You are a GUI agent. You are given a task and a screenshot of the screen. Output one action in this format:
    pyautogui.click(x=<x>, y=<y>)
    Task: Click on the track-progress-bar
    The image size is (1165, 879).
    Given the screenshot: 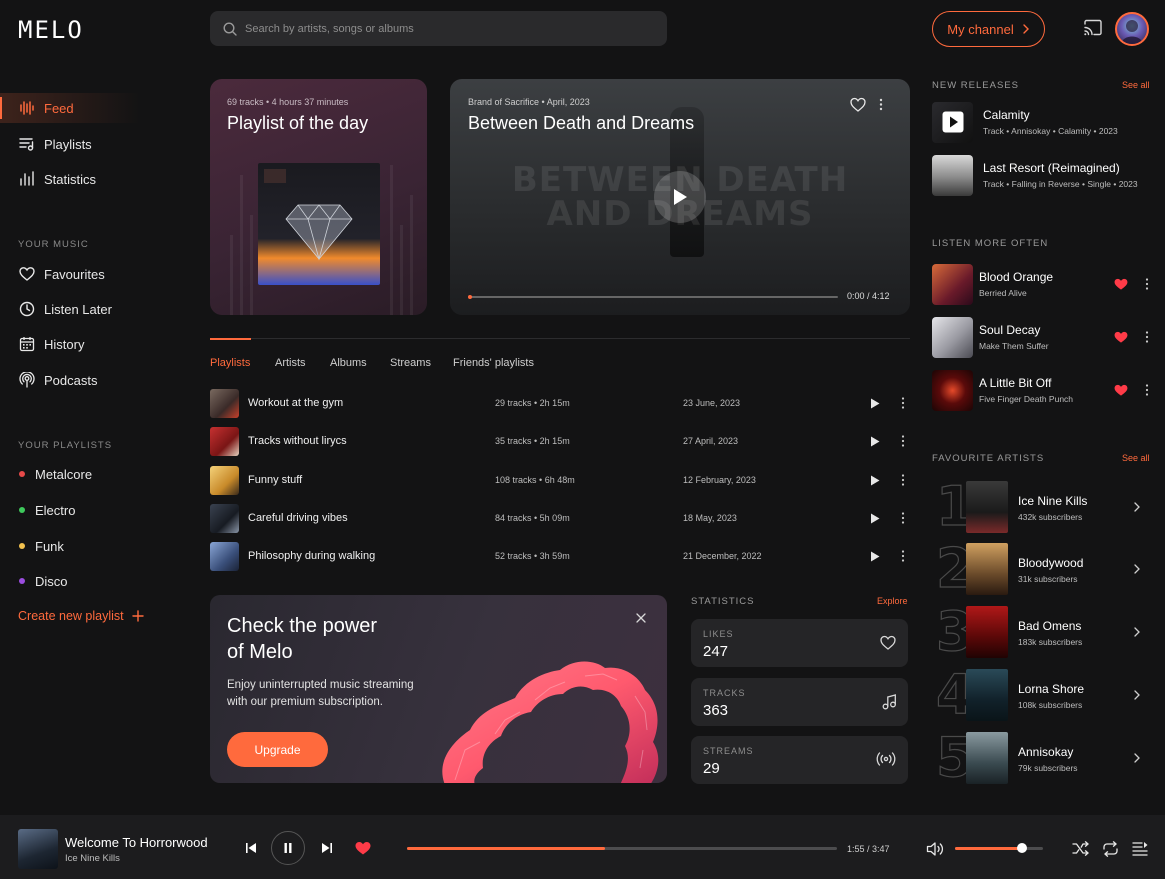 What is the action you would take?
    pyautogui.click(x=622, y=848)
    